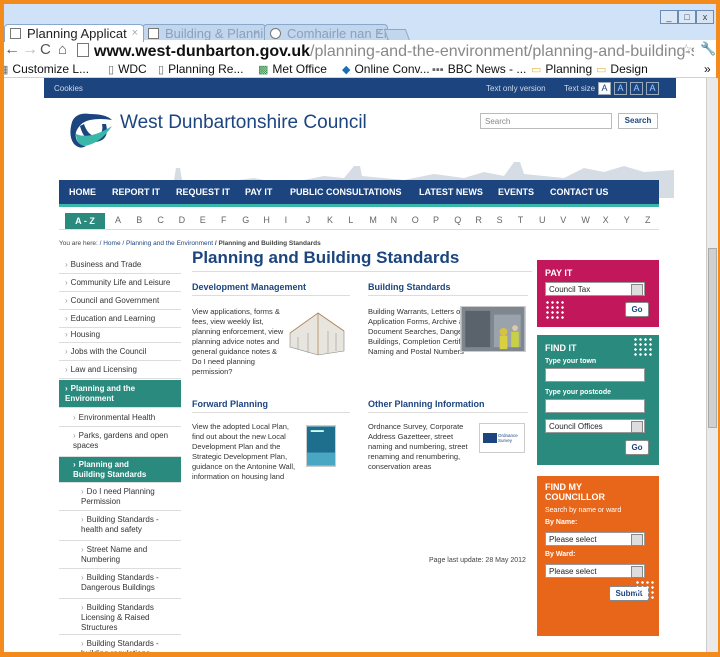  I want to click on az-letter-f: F, so click(224, 220).